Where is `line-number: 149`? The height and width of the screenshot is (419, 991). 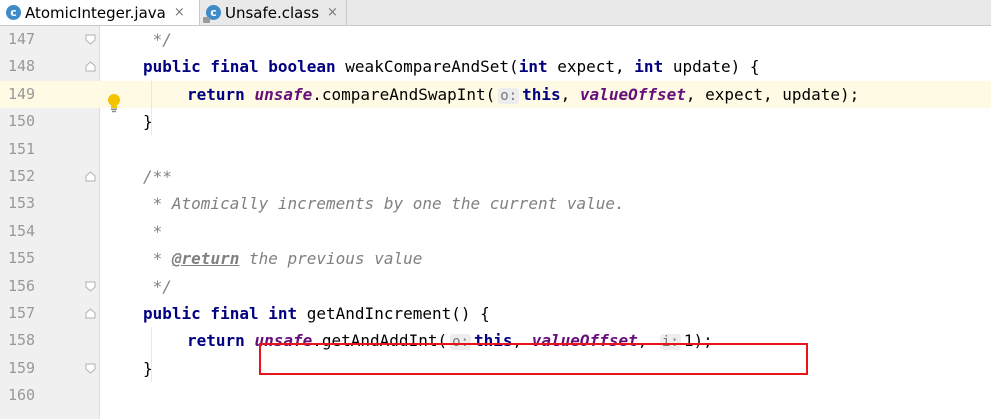 line-number: 149 is located at coordinates (22, 93).